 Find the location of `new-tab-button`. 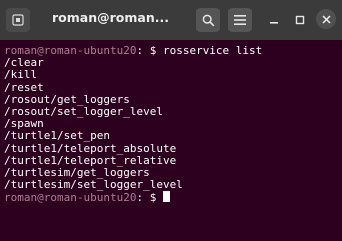

new-tab-button is located at coordinates (18, 20).